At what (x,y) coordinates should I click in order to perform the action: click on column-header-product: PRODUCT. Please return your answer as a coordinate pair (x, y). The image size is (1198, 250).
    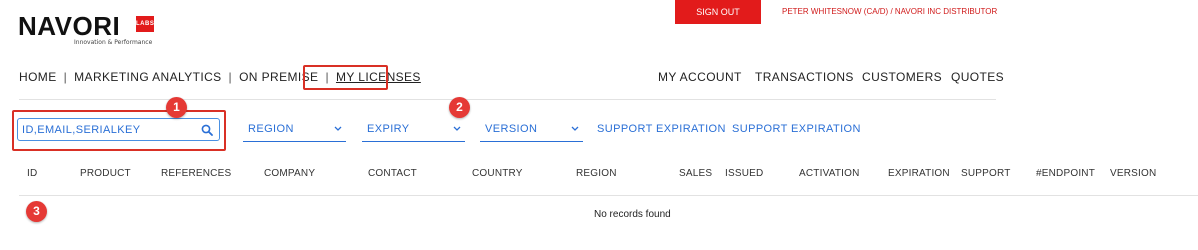
    Looking at the image, I should click on (105, 173).